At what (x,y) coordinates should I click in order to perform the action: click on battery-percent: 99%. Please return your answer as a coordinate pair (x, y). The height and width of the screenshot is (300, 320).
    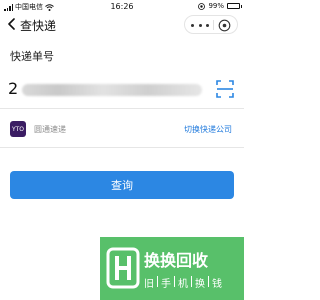
    Looking at the image, I should click on (216, 6).